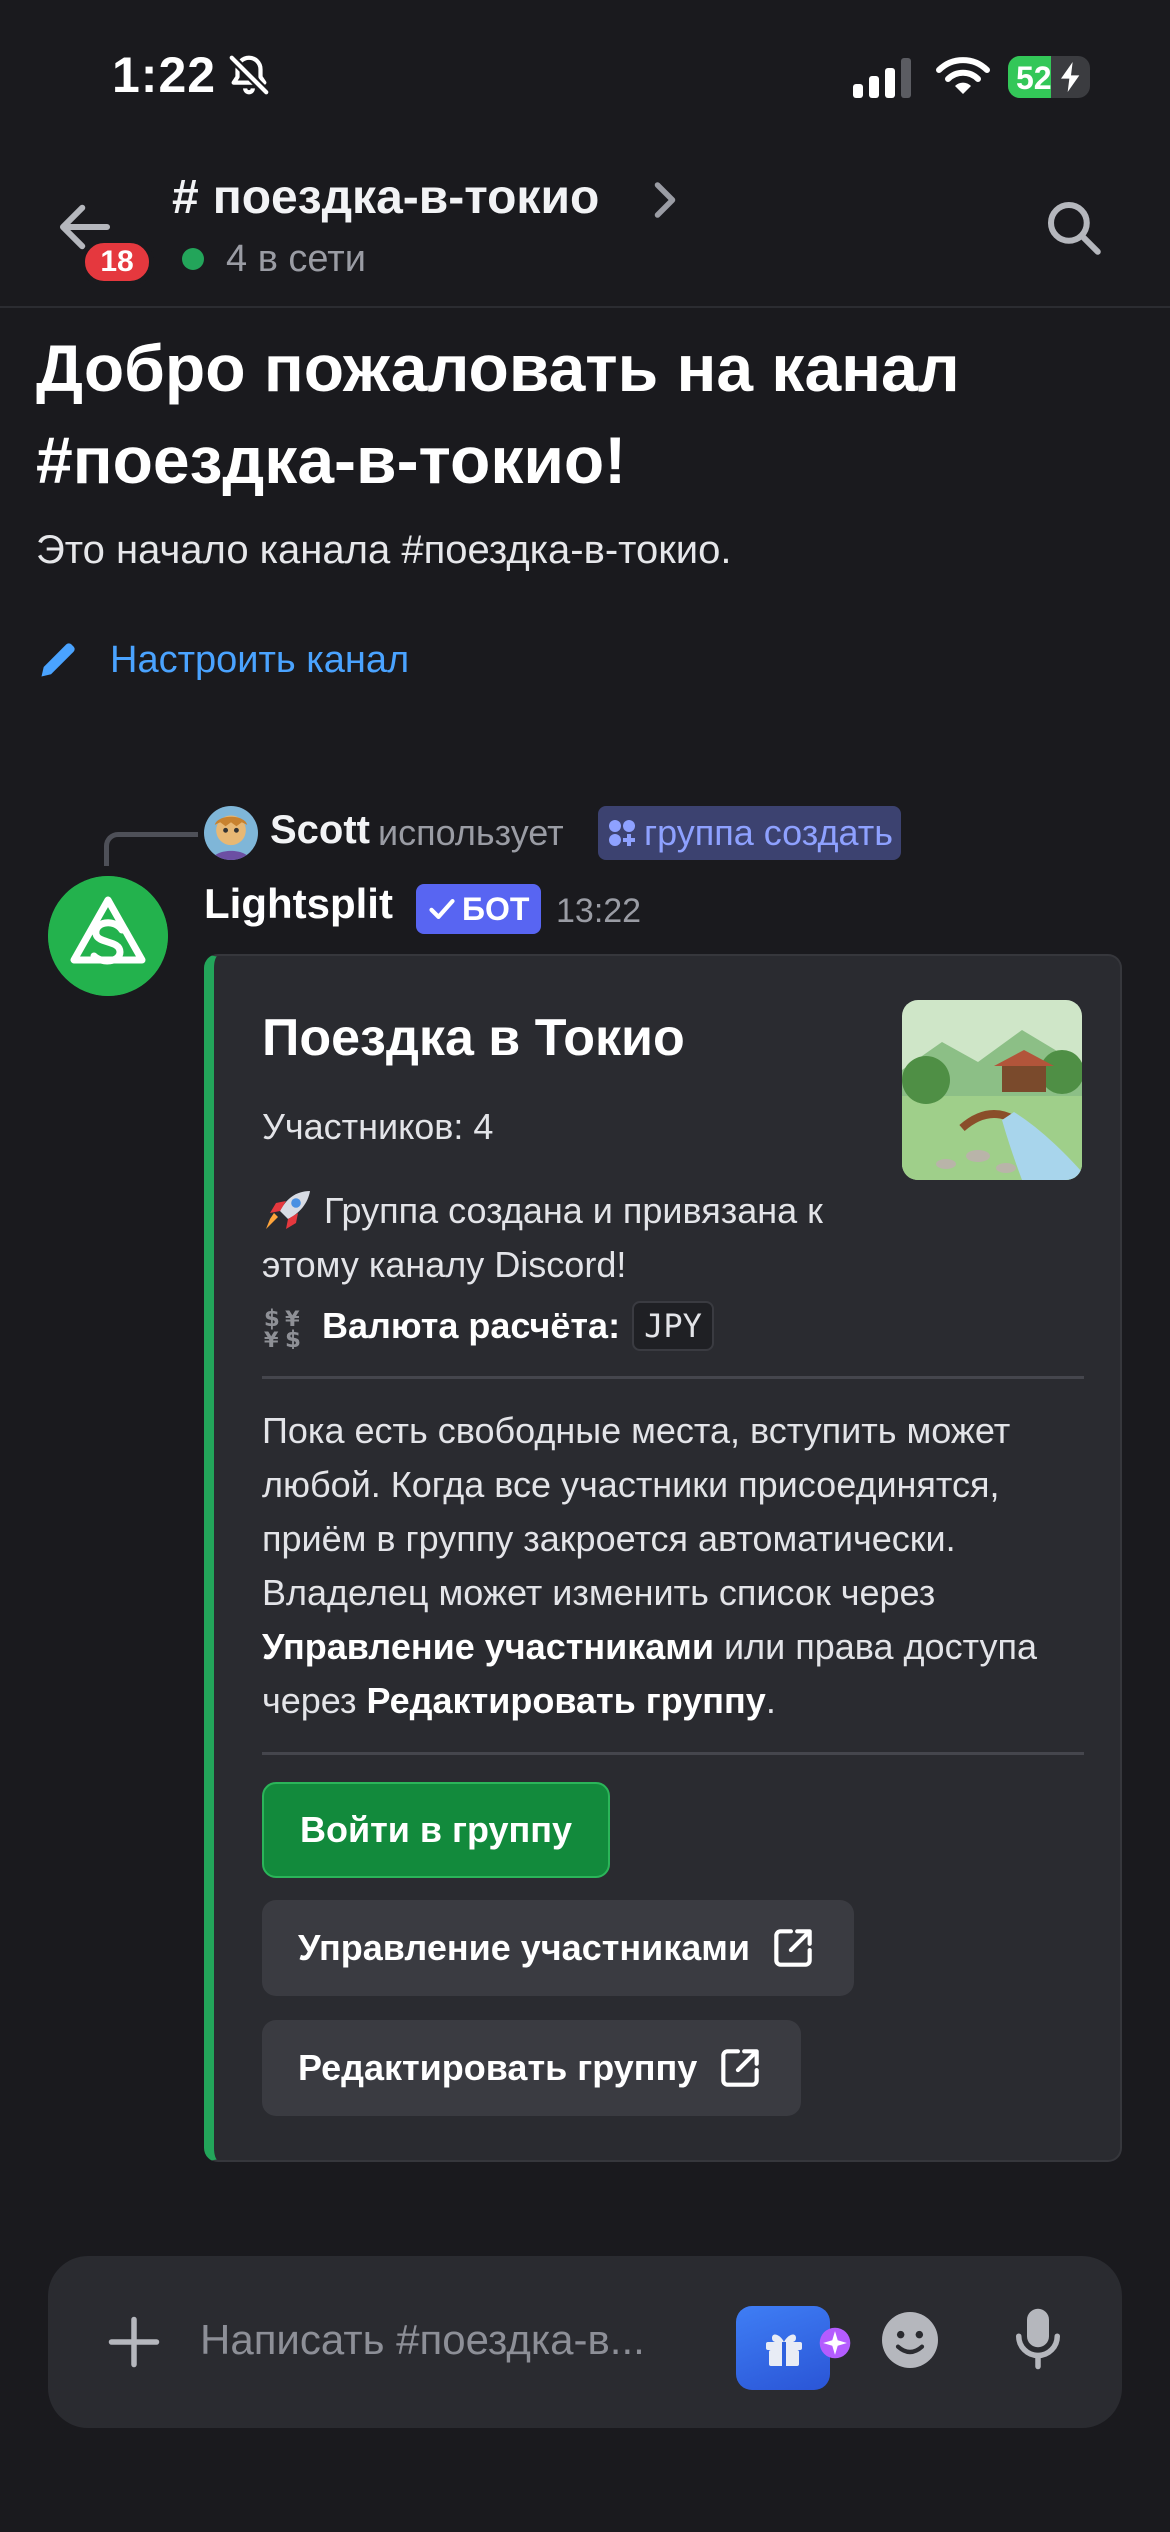  What do you see at coordinates (496, 908) in the screenshot?
I see `bot-tag-label: БОТ` at bounding box center [496, 908].